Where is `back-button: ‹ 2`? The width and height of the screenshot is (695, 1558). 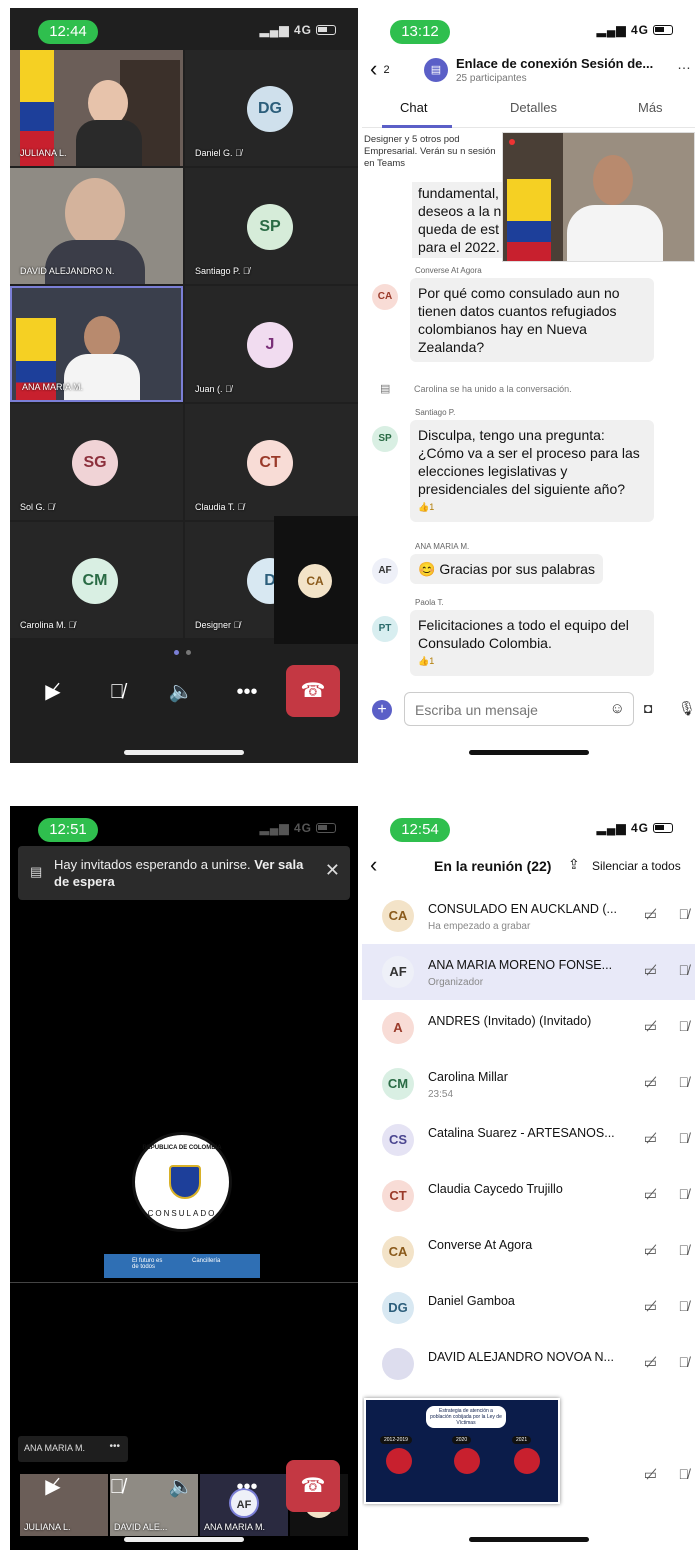 back-button: ‹ 2 is located at coordinates (380, 69).